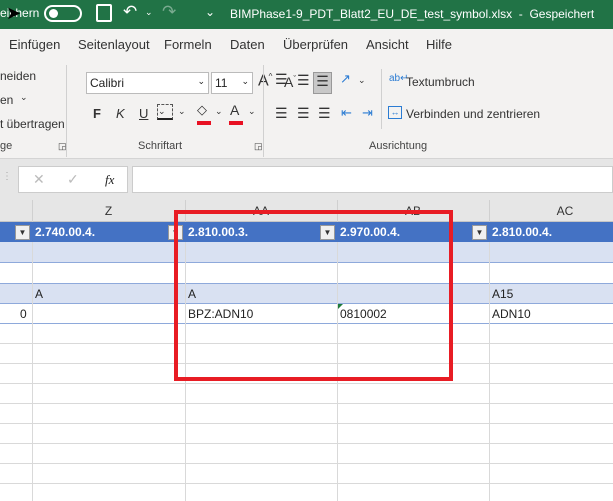 This screenshot has width=613, height=501. What do you see at coordinates (34, 44) in the screenshot?
I see `tab-einfuegen: Einfügen` at bounding box center [34, 44].